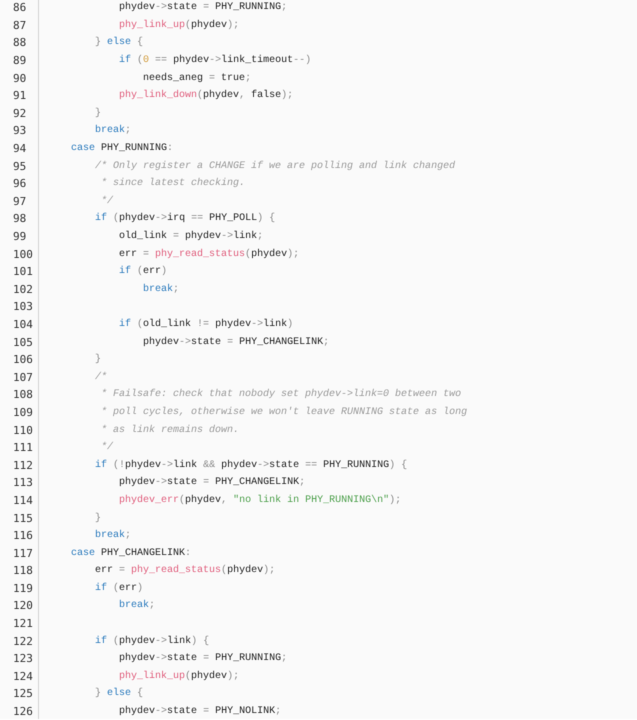 This screenshot has width=637, height=720. What do you see at coordinates (23, 571) in the screenshot?
I see `line-number: 118` at bounding box center [23, 571].